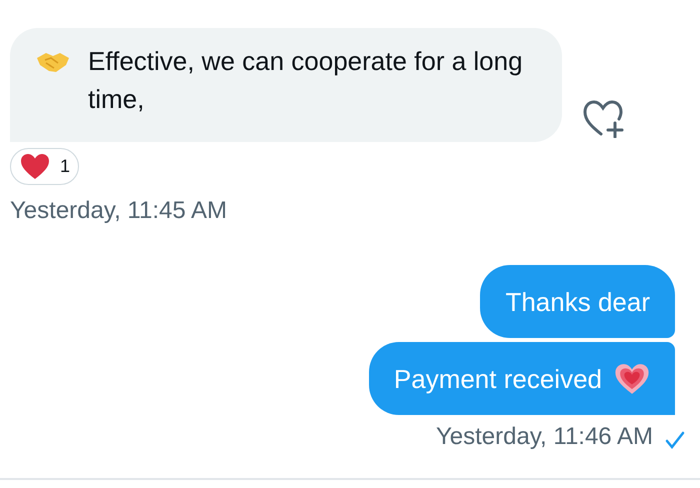 This screenshot has height=488, width=700. I want to click on timestamp: Yesterday, 11:45 AM, so click(119, 211).